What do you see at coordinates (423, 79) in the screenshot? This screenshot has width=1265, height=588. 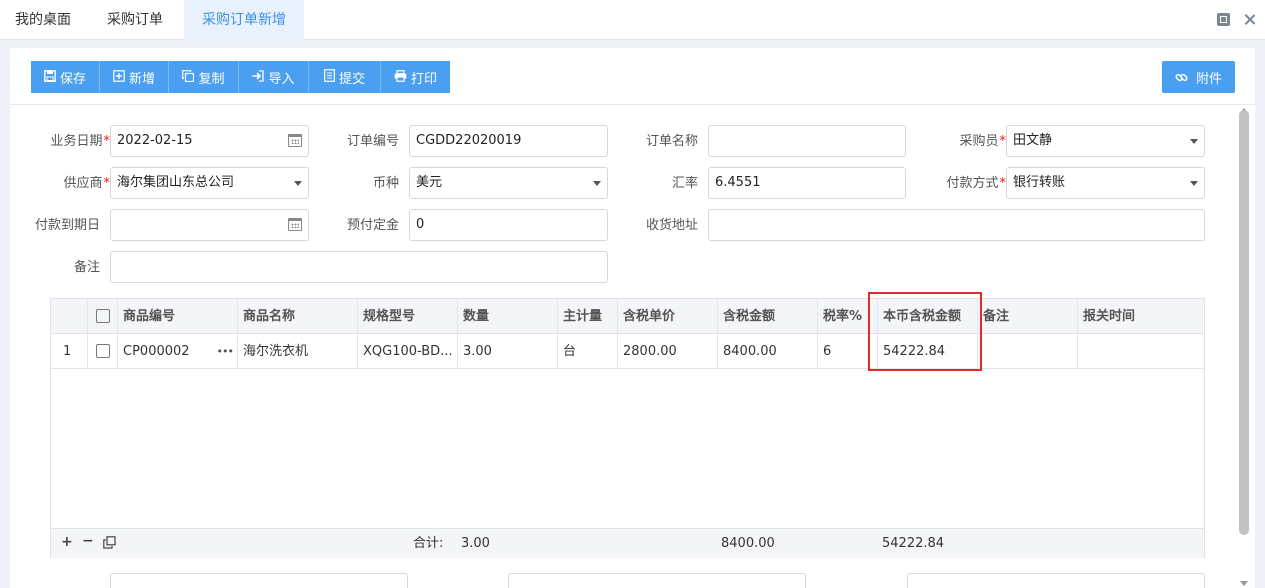 I see `print-label: 打印` at bounding box center [423, 79].